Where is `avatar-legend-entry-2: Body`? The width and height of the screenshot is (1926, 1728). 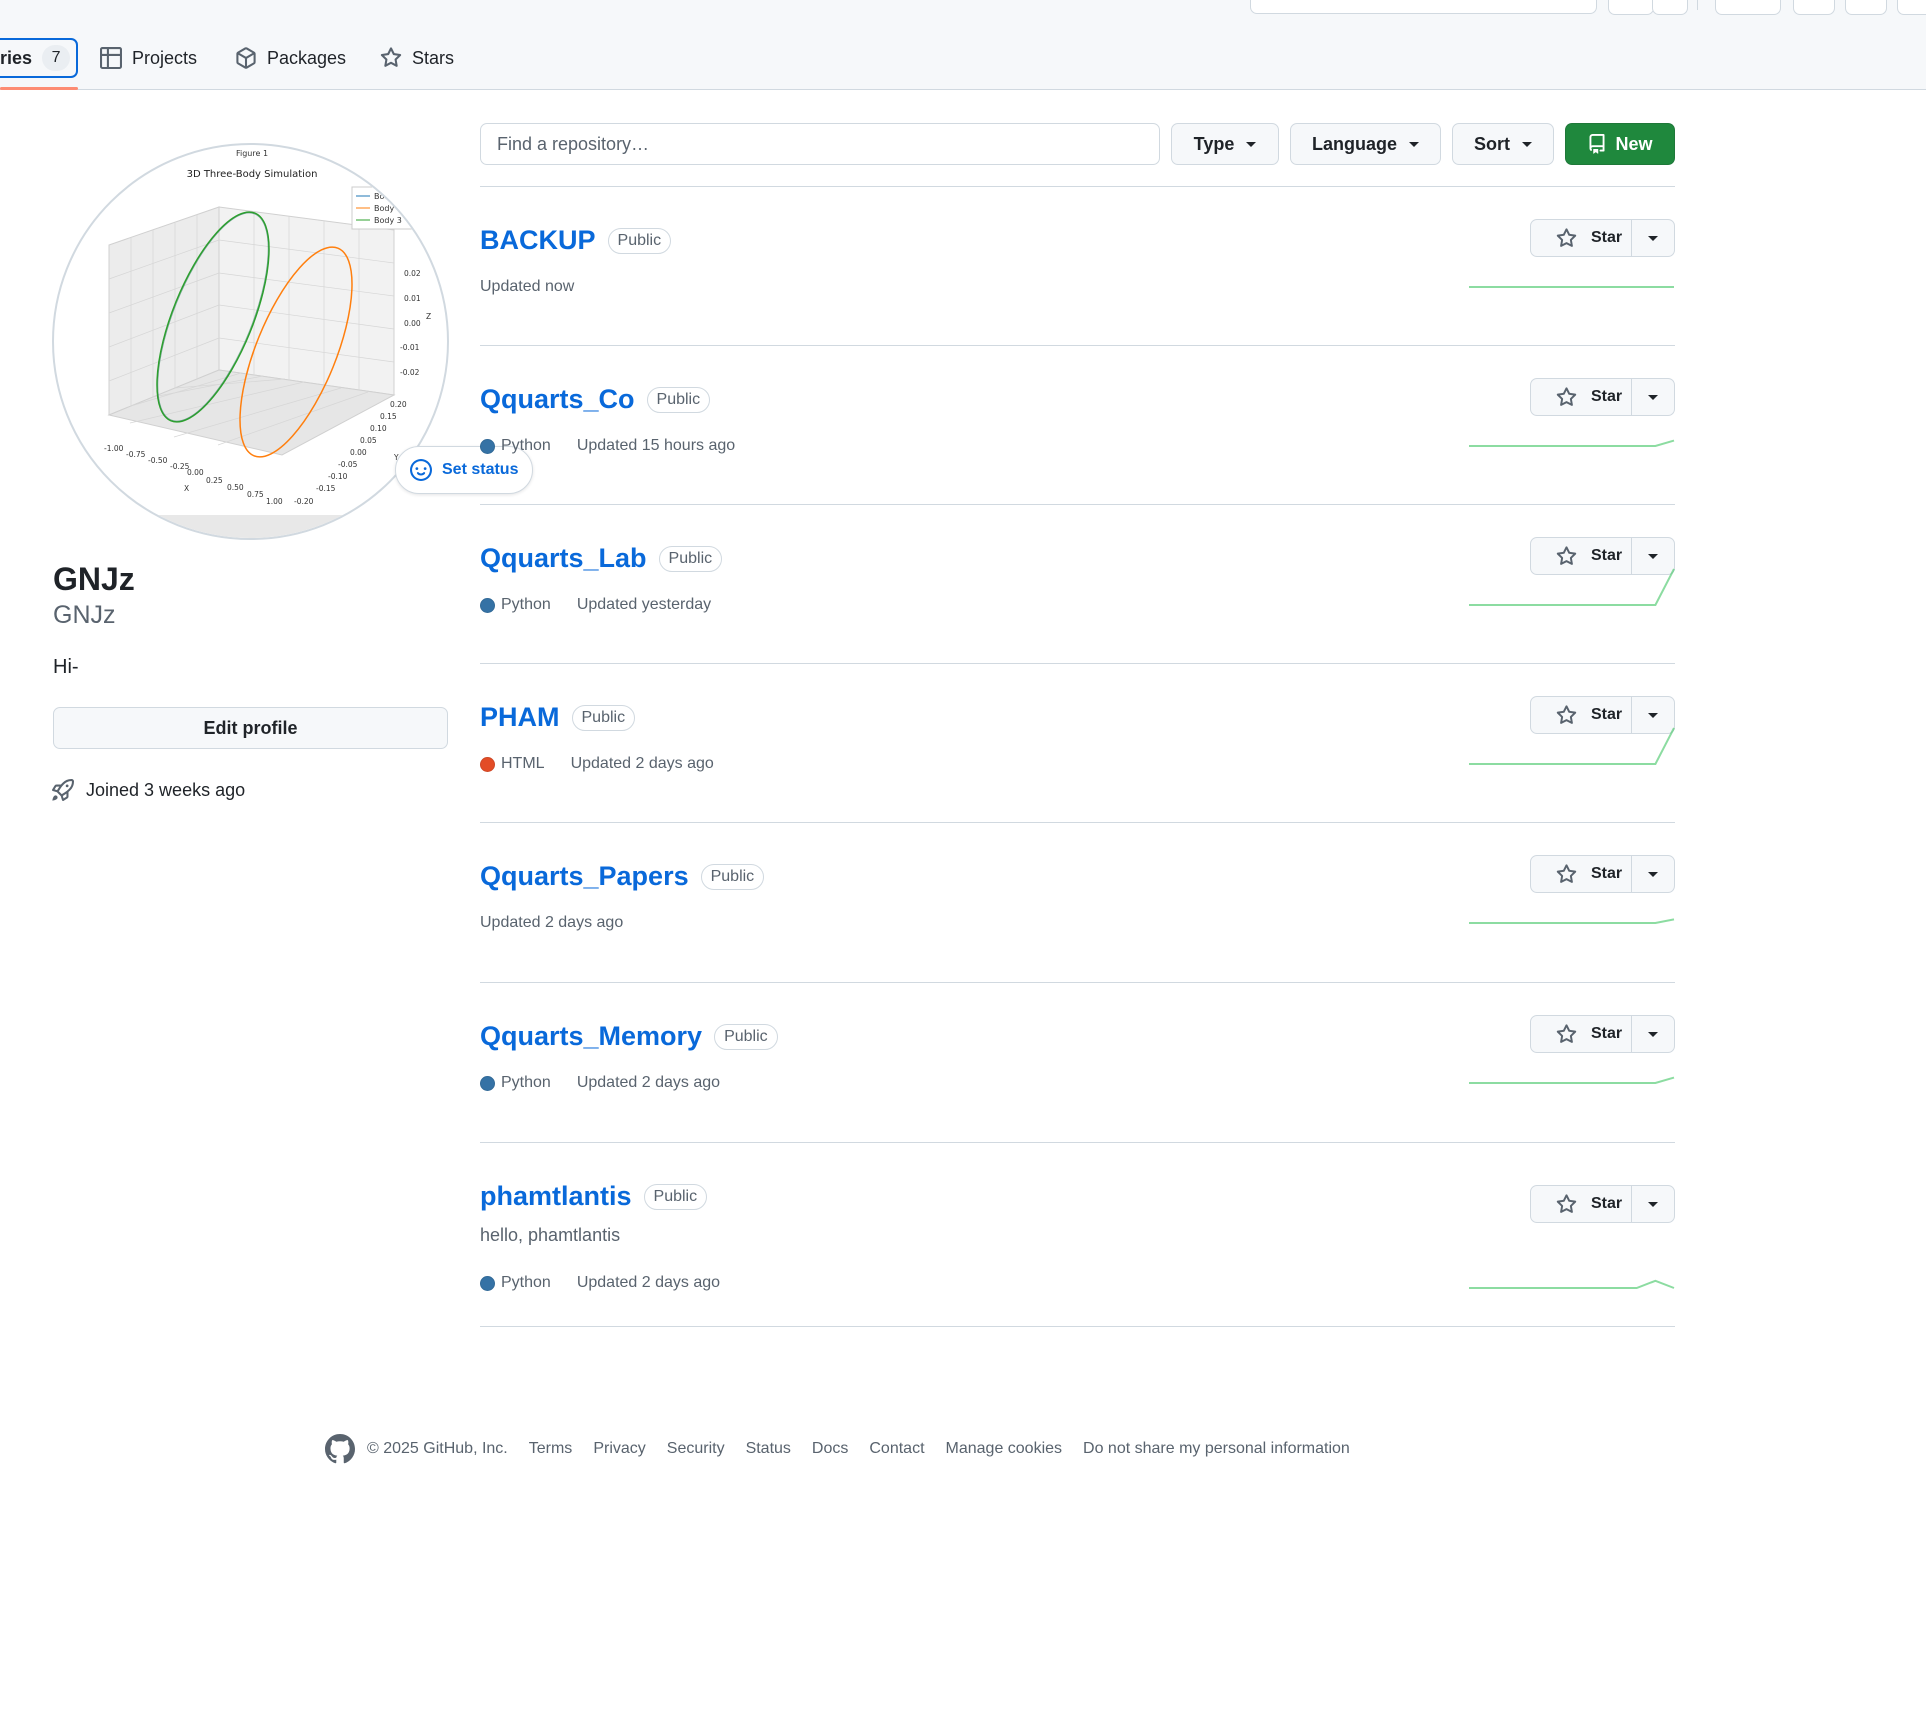 avatar-legend-entry-2: Body is located at coordinates (384, 208).